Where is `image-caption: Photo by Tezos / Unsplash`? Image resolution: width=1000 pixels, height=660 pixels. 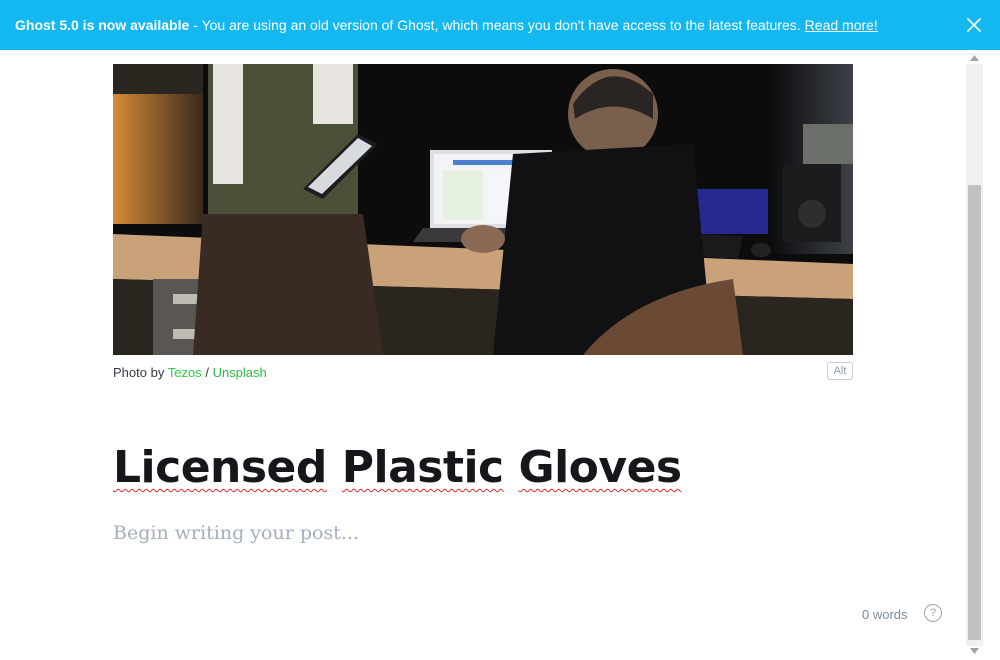 image-caption: Photo by Tezos / Unsplash is located at coordinates (190, 372).